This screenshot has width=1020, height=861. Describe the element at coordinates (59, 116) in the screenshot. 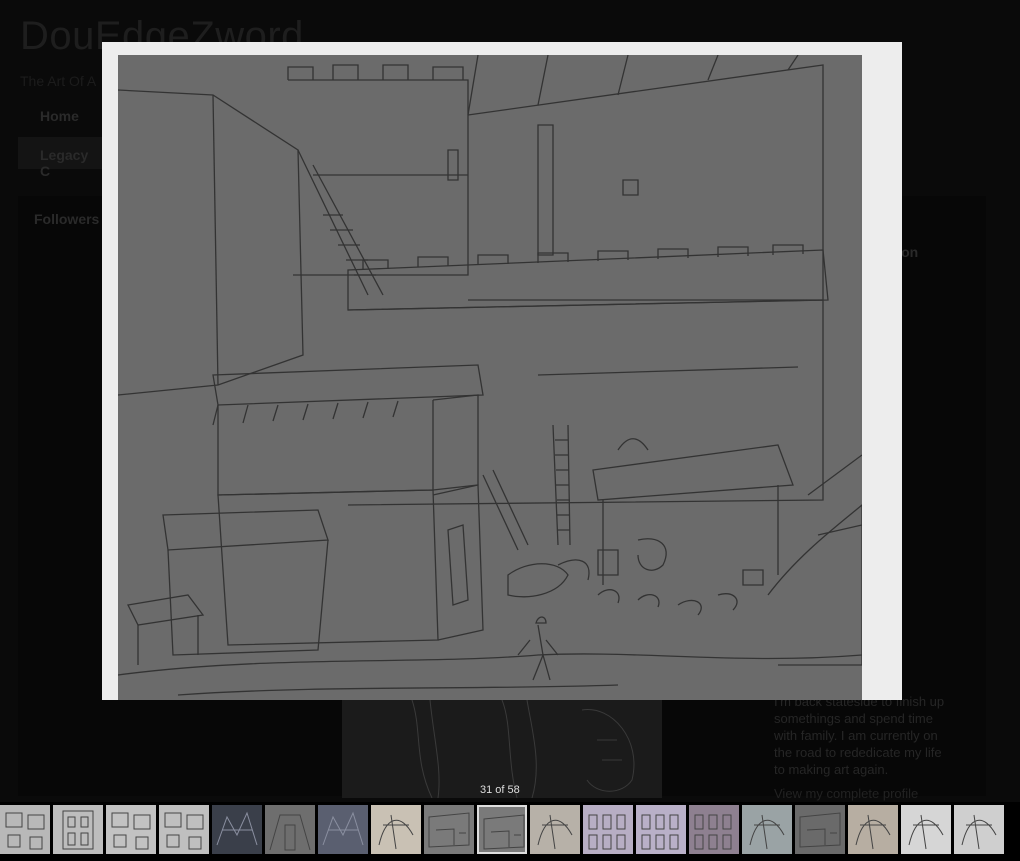

I see `tab-home: Home` at that location.